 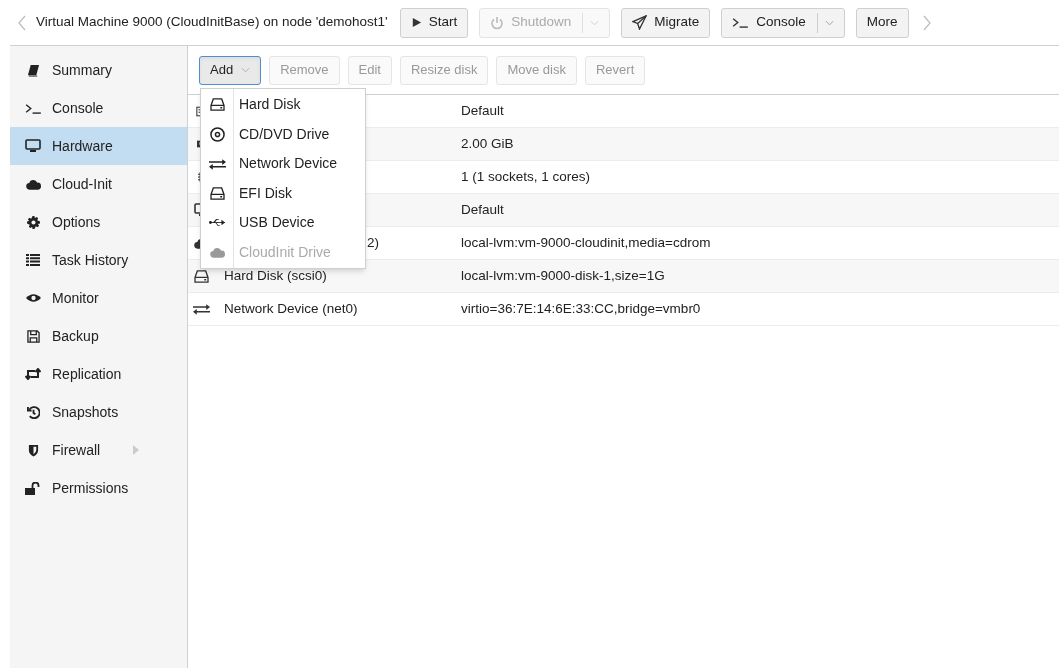 What do you see at coordinates (98, 488) in the screenshot?
I see `sidebar-item: Permissions` at bounding box center [98, 488].